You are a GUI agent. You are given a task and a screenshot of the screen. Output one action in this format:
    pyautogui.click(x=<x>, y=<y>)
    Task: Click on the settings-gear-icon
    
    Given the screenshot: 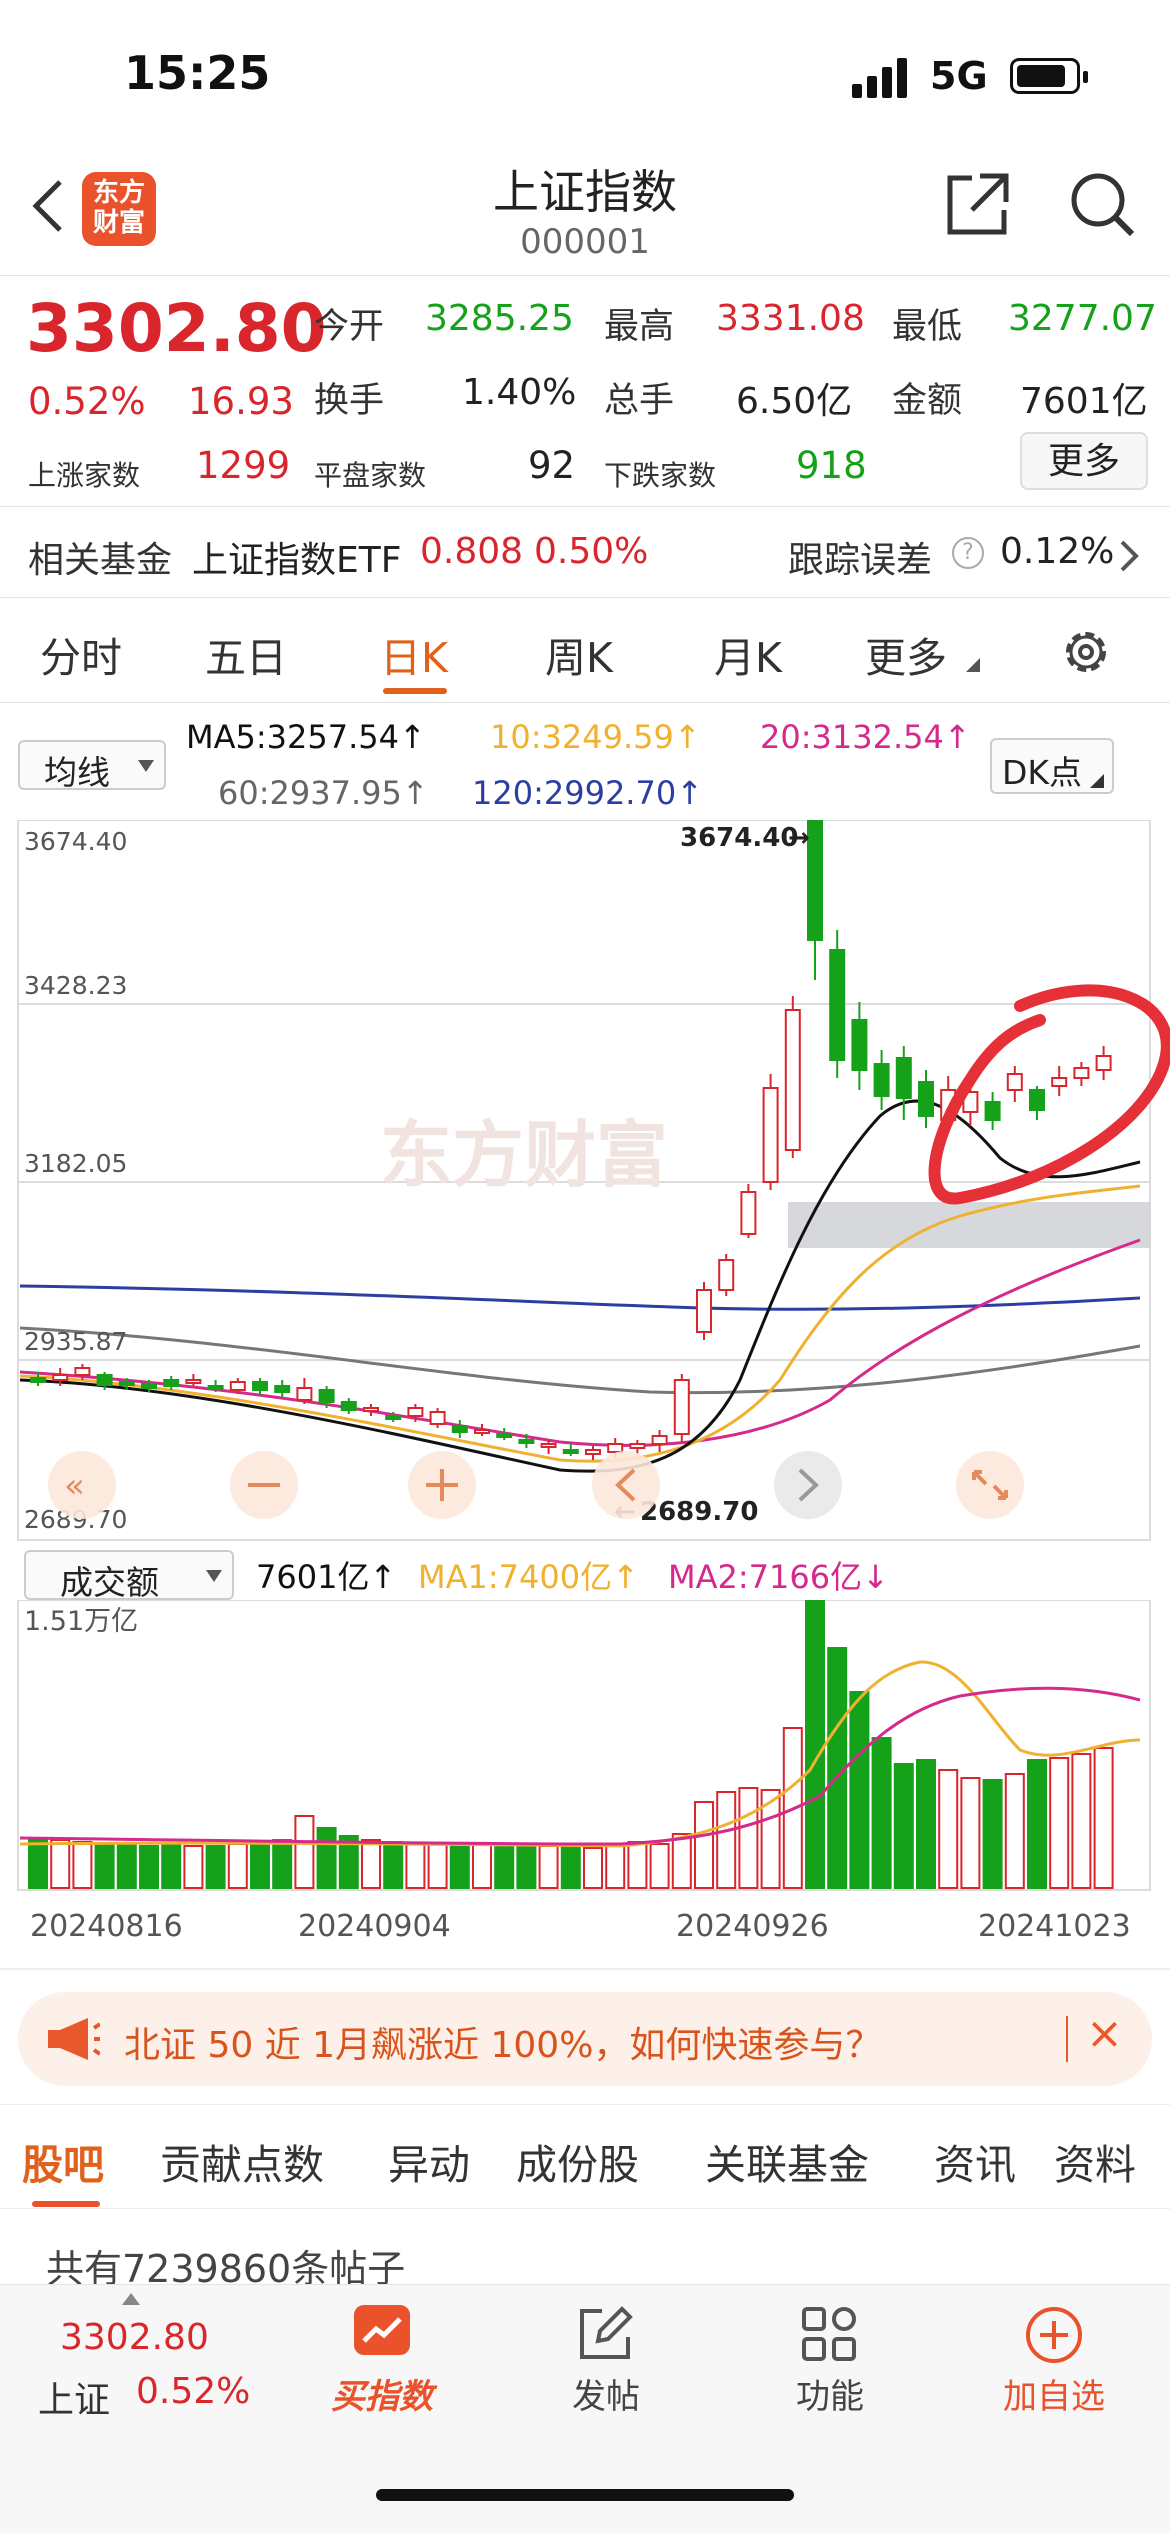 What is the action you would take?
    pyautogui.click(x=1086, y=652)
    